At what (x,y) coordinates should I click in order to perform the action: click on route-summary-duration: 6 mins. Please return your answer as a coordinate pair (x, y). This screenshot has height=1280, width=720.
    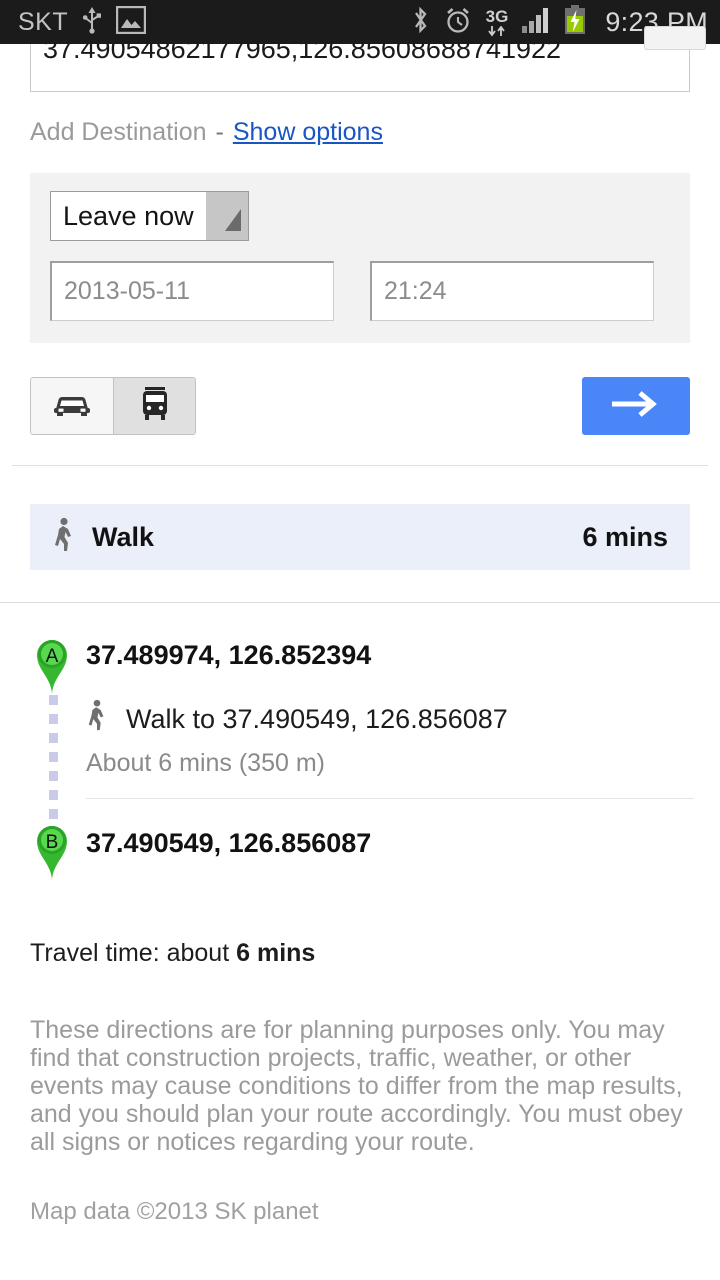
    Looking at the image, I should click on (625, 536).